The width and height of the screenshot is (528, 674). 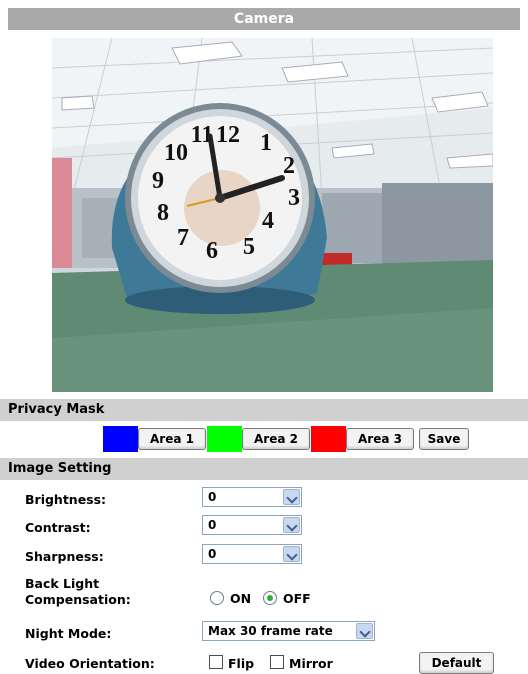 I want to click on night-mode-value: Max 30 frame rate, so click(x=270, y=631).